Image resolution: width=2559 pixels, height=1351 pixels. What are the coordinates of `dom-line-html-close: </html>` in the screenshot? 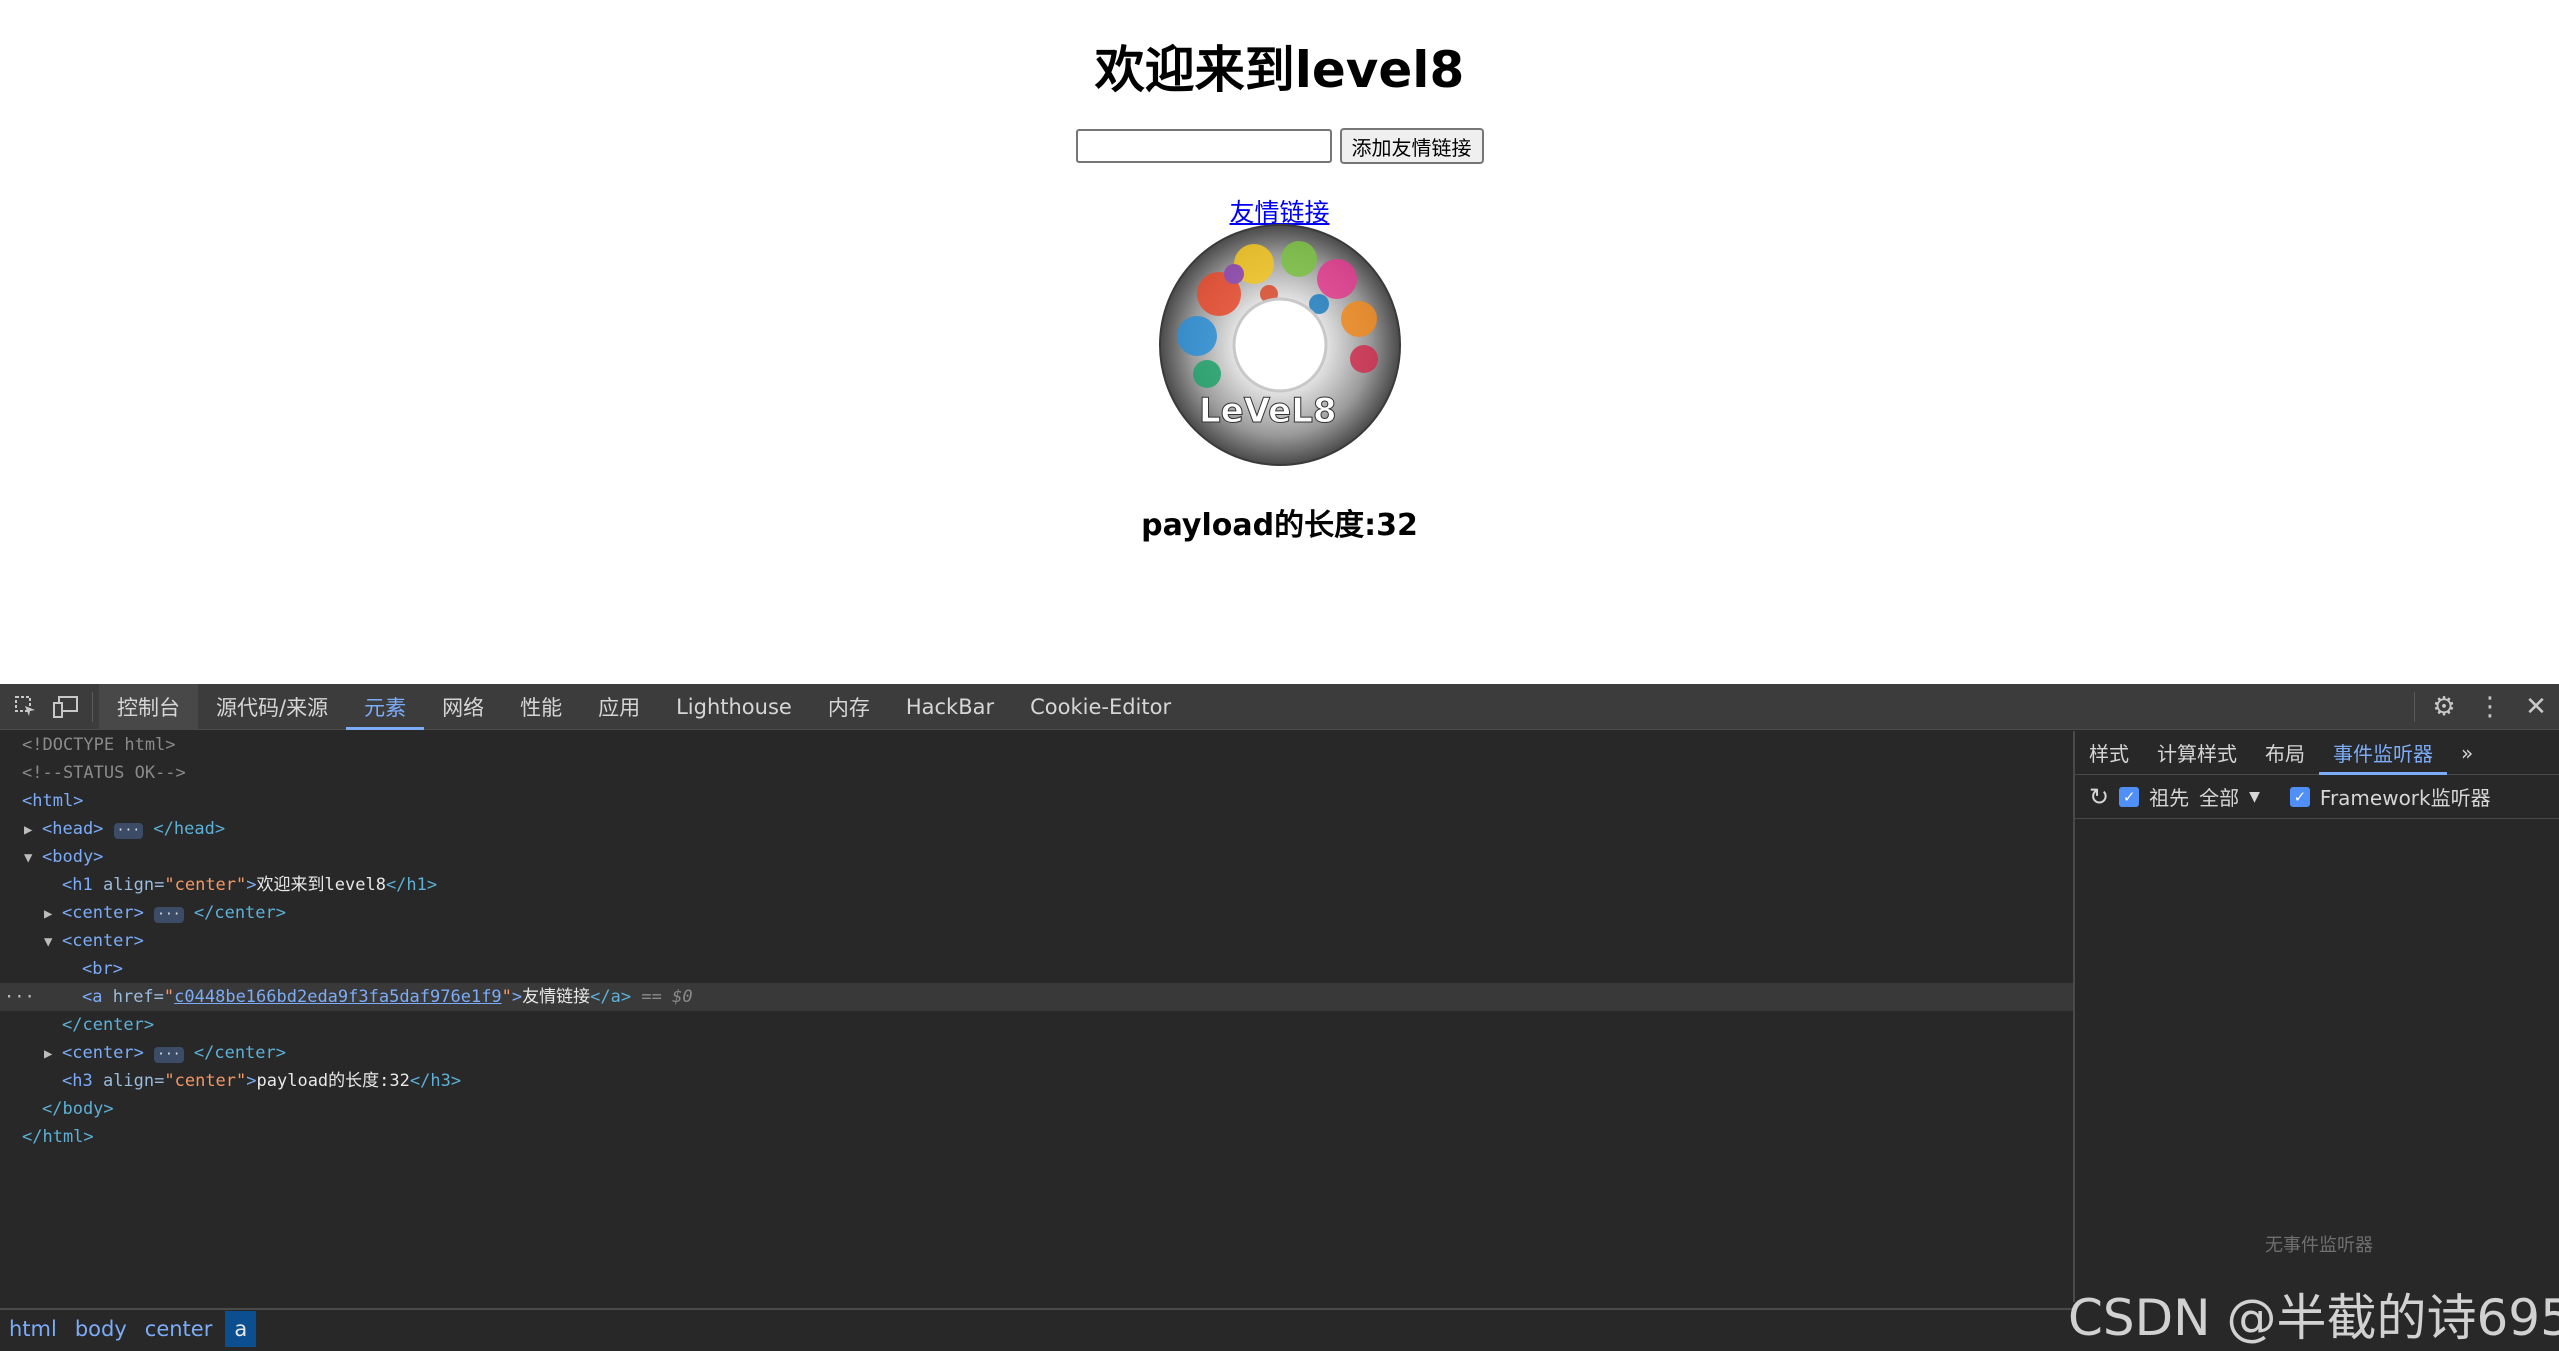 It's located at (1036, 1137).